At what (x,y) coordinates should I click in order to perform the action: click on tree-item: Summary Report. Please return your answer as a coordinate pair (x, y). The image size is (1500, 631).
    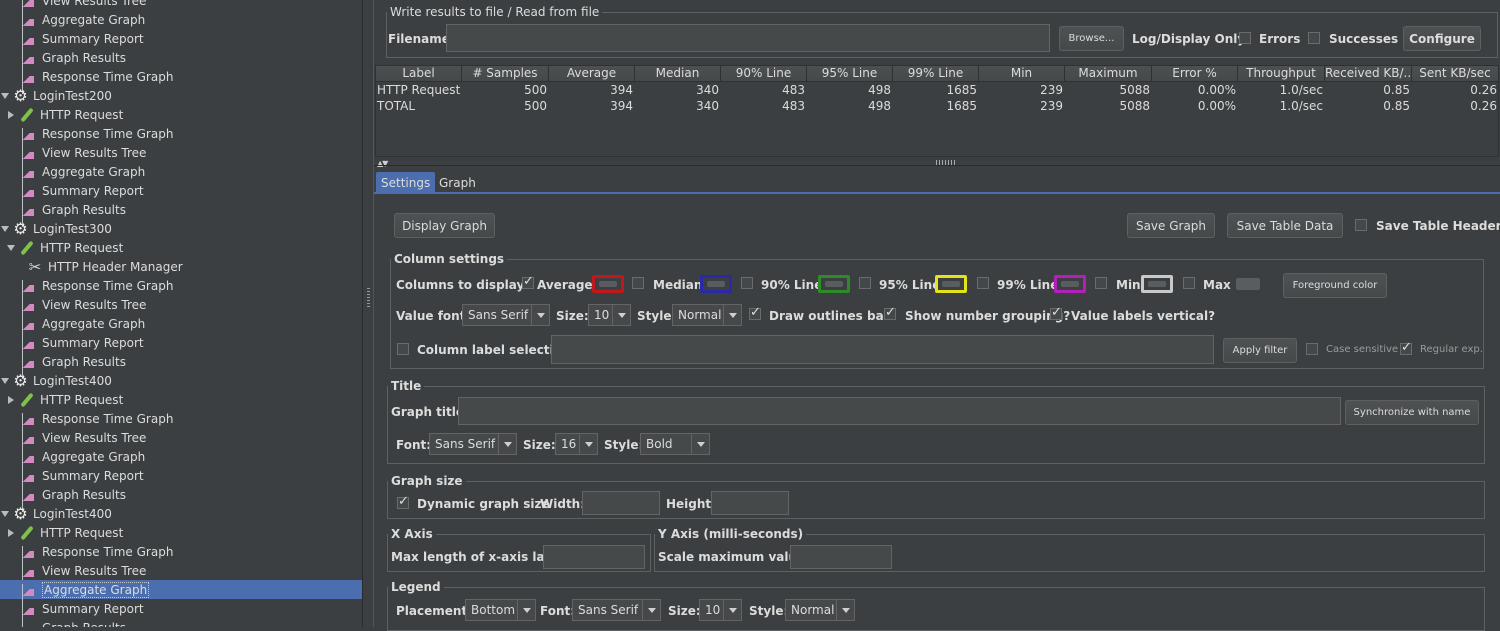
    Looking at the image, I should click on (181, 342).